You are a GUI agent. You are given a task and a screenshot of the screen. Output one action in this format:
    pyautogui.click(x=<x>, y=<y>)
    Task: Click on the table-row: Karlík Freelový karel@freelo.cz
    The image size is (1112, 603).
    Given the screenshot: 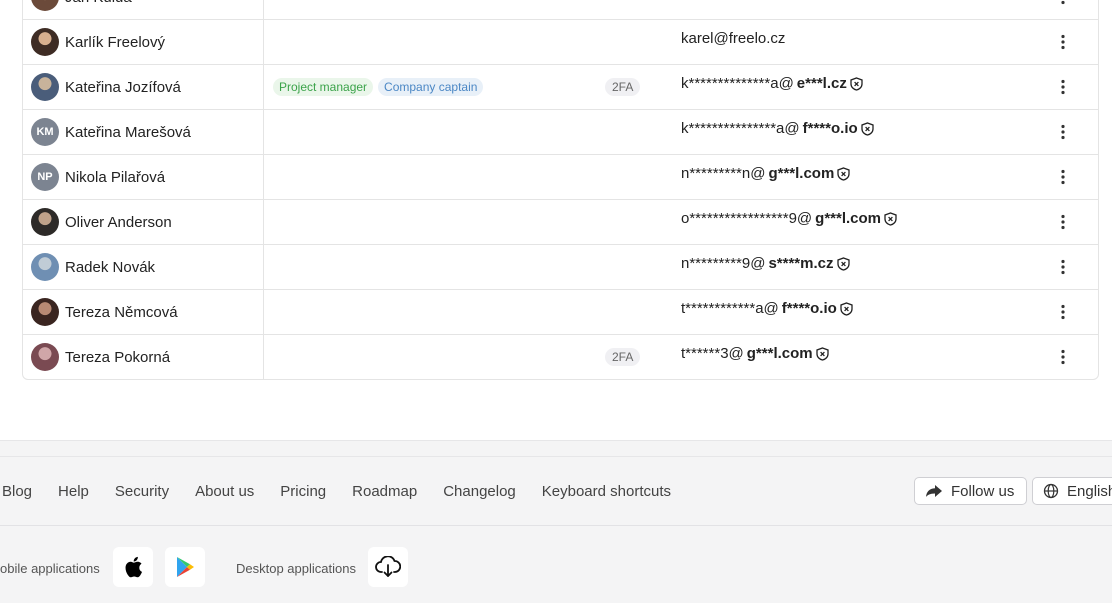 What is the action you would take?
    pyautogui.click(x=560, y=41)
    